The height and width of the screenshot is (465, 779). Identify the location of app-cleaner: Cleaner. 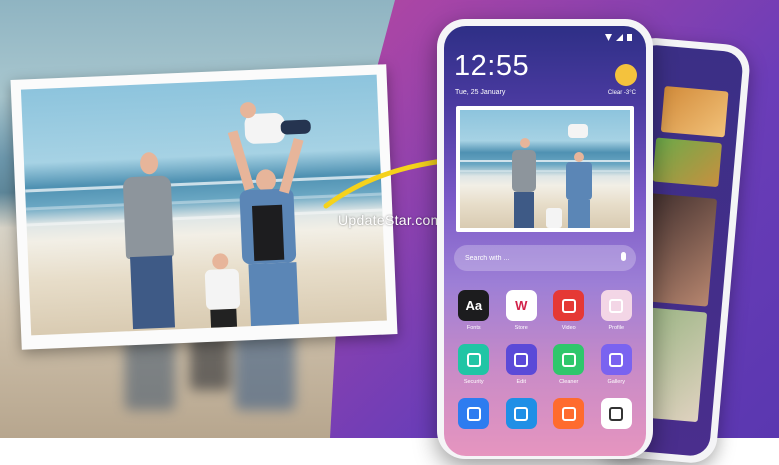
(569, 365).